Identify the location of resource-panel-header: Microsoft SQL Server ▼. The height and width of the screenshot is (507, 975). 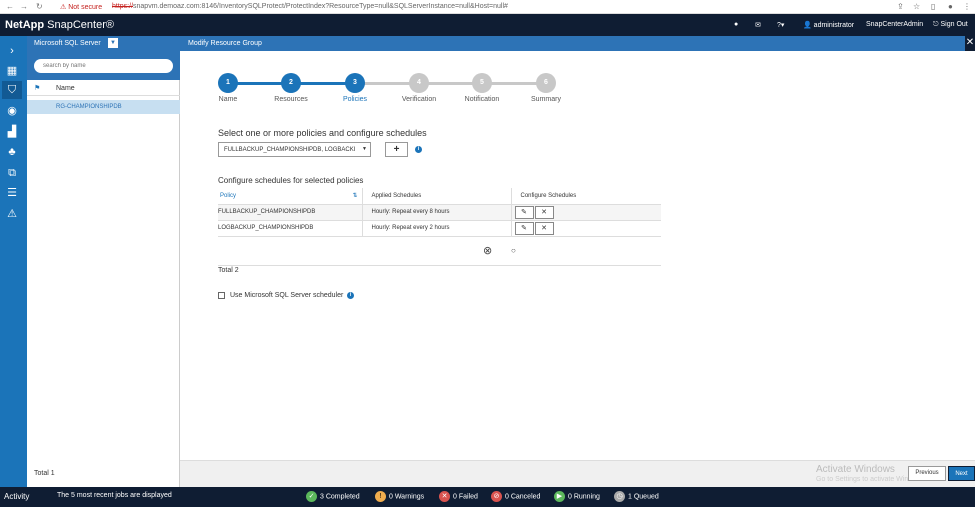
(103, 58).